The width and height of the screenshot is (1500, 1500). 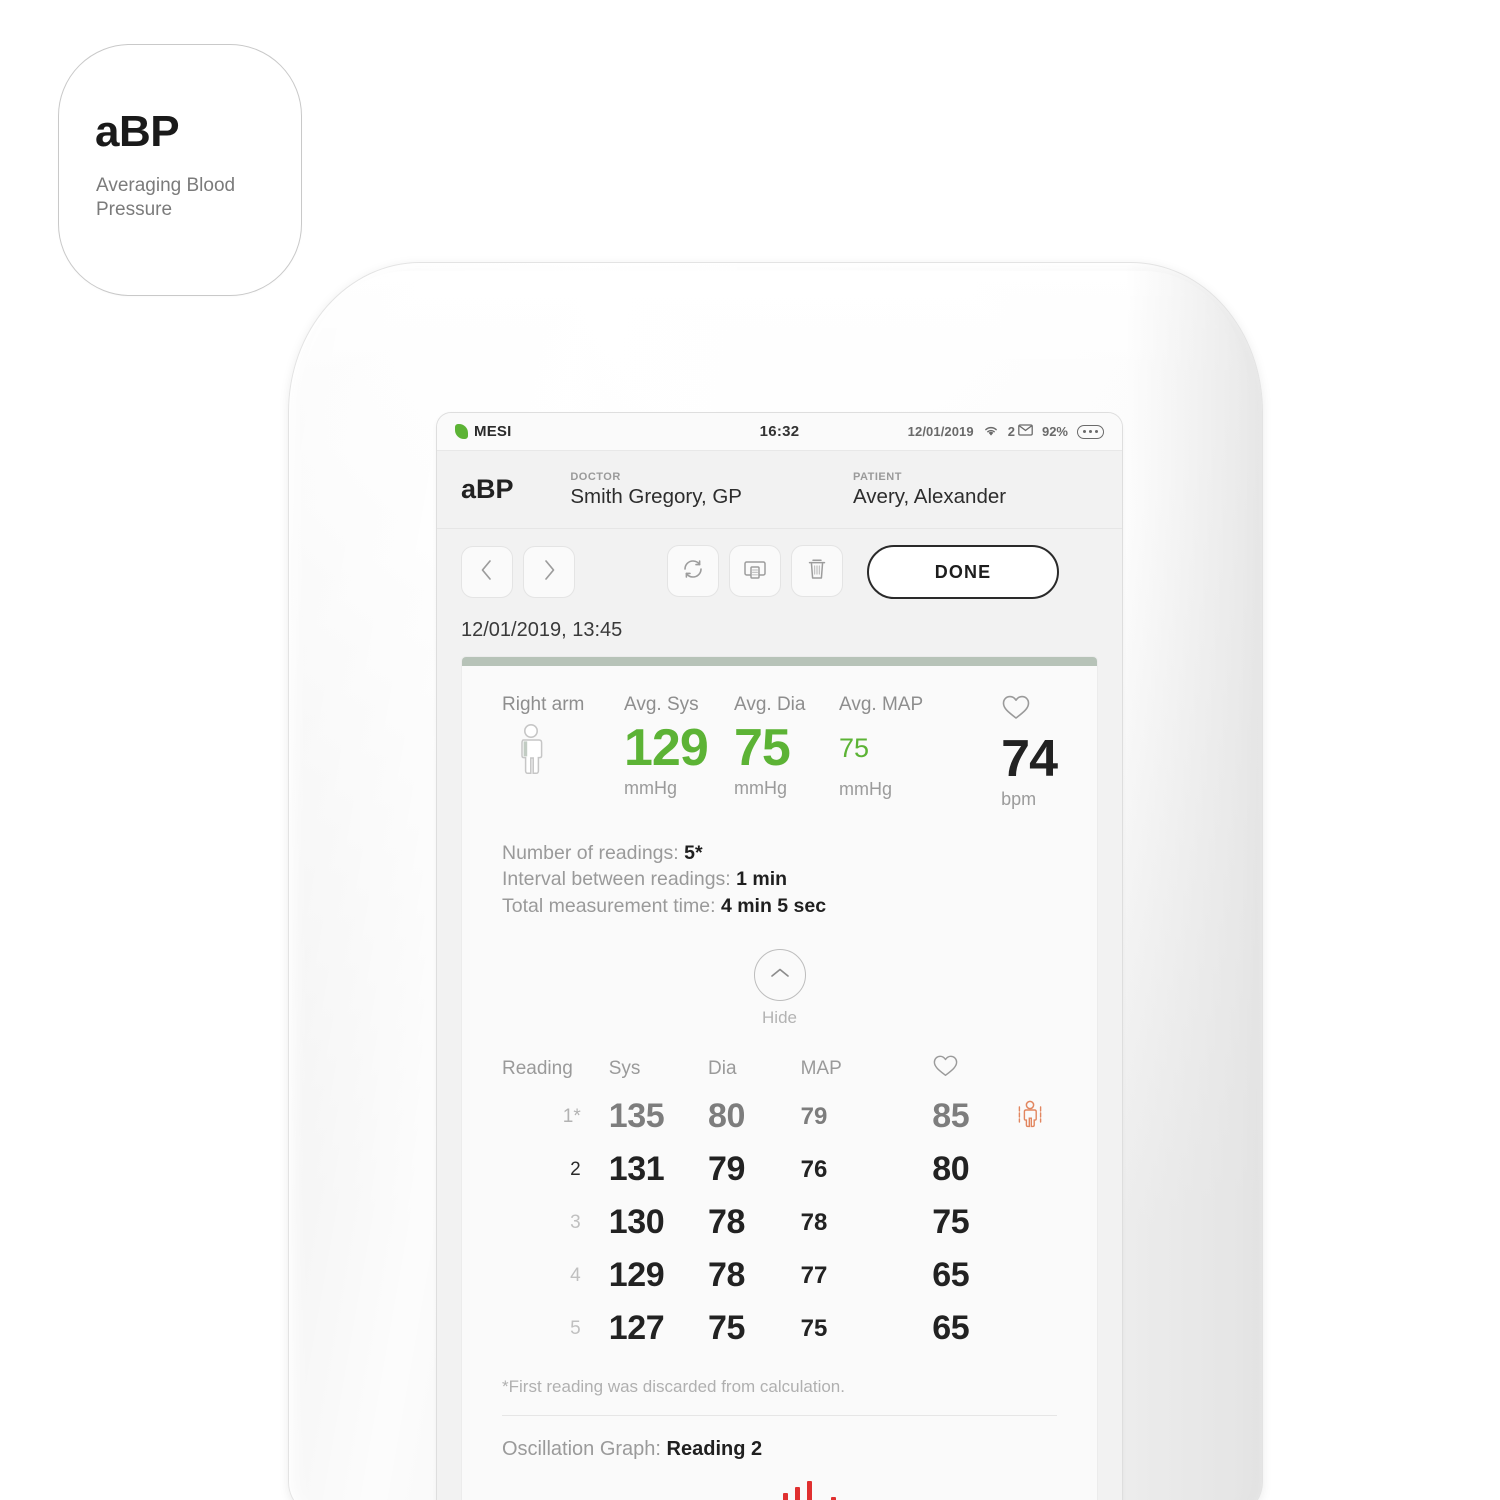 What do you see at coordinates (951, 1222) in the screenshot?
I see `row-heart-rate: 75` at bounding box center [951, 1222].